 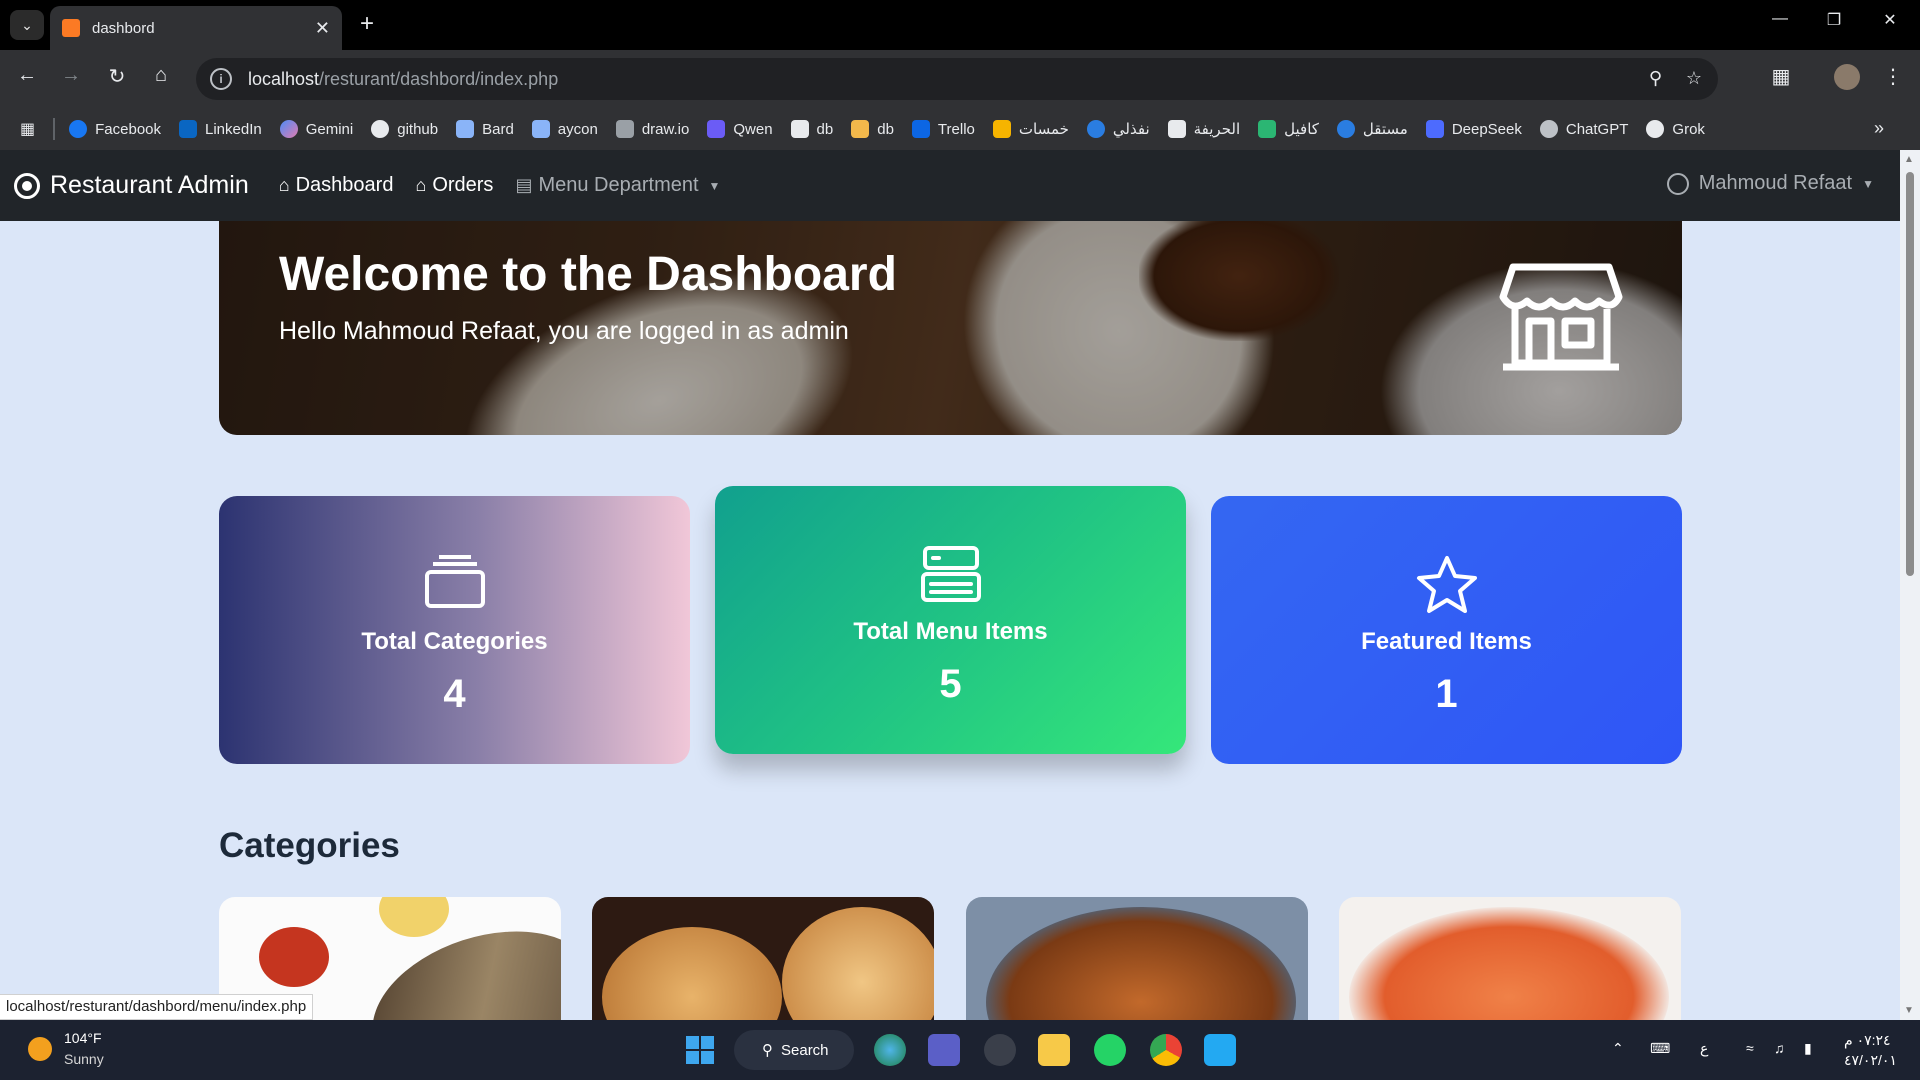 I want to click on sun-icon, so click(x=40, y=1049).